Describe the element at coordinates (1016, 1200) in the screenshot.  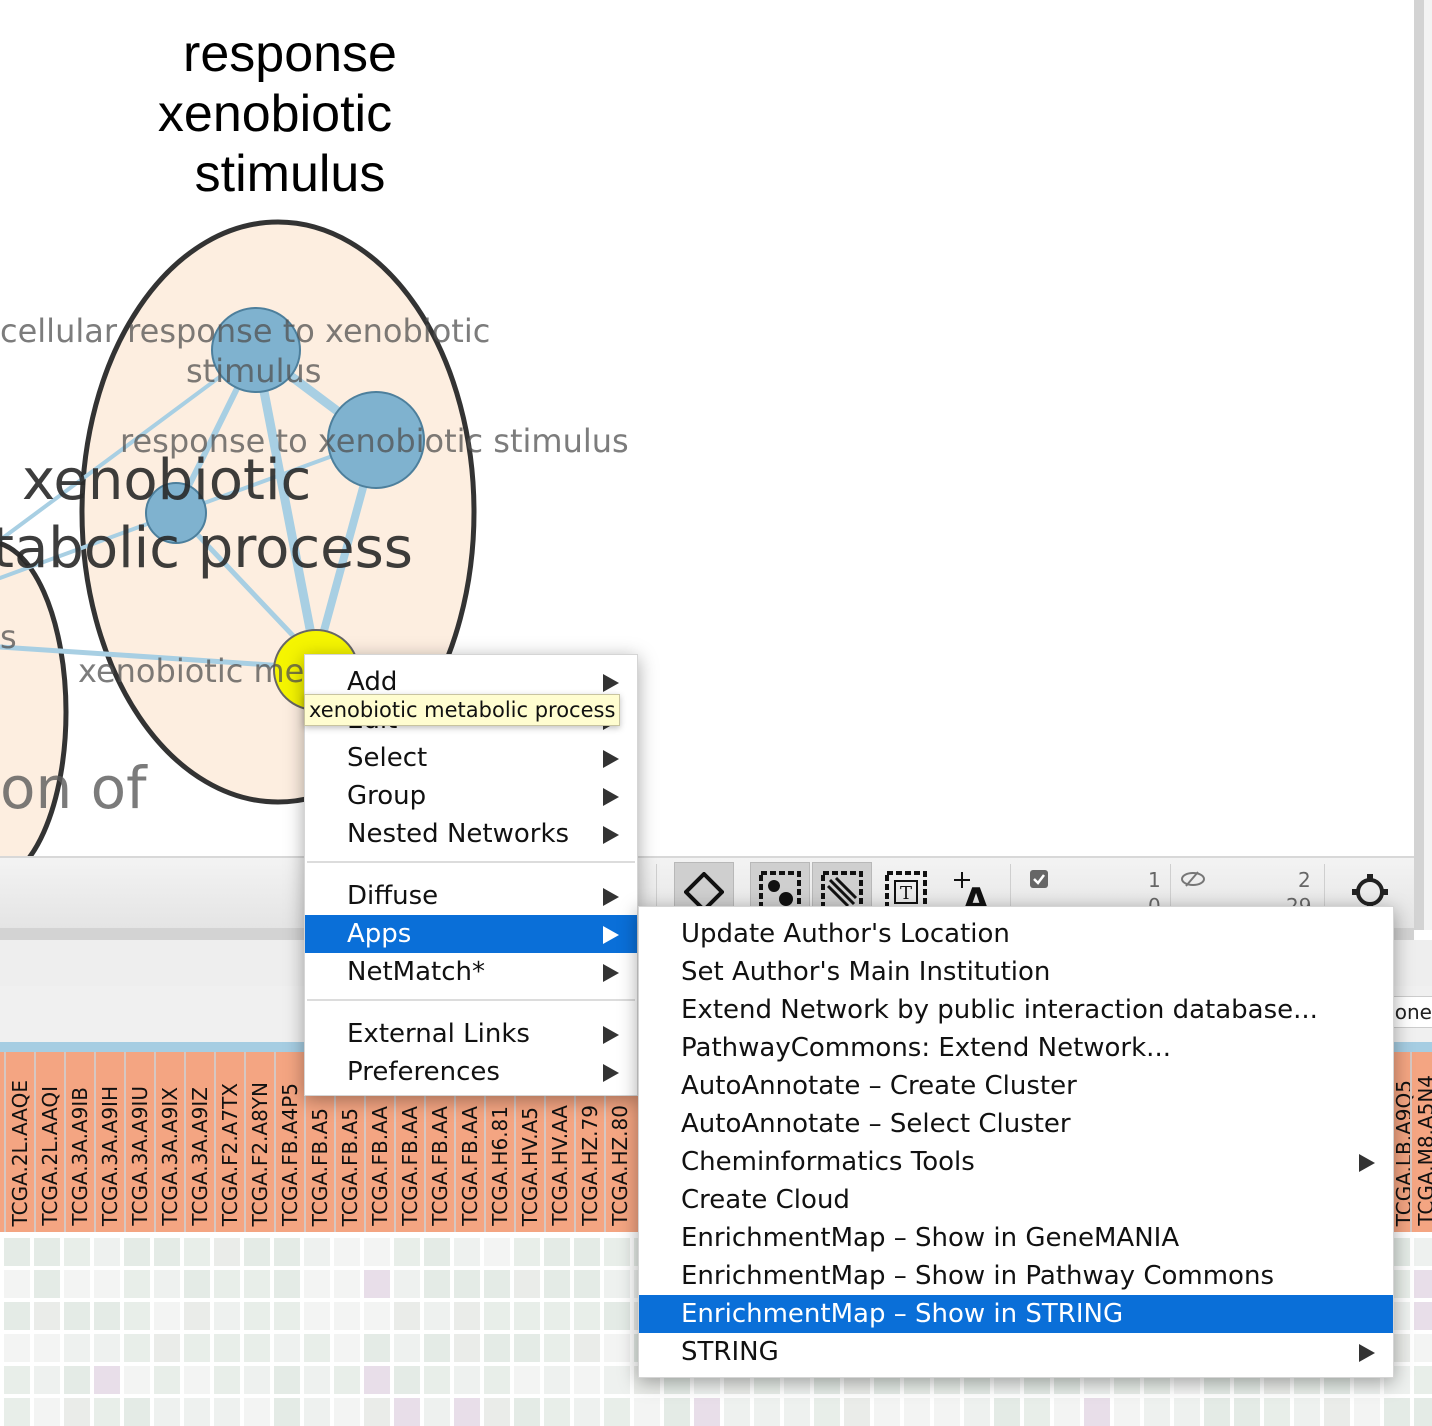
I see `submenu-item-create-cloud: Create Cloud` at that location.